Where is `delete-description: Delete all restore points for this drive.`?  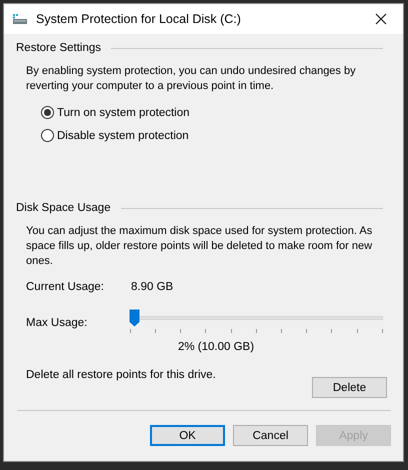
delete-description: Delete all restore points for this drive. is located at coordinates (121, 375).